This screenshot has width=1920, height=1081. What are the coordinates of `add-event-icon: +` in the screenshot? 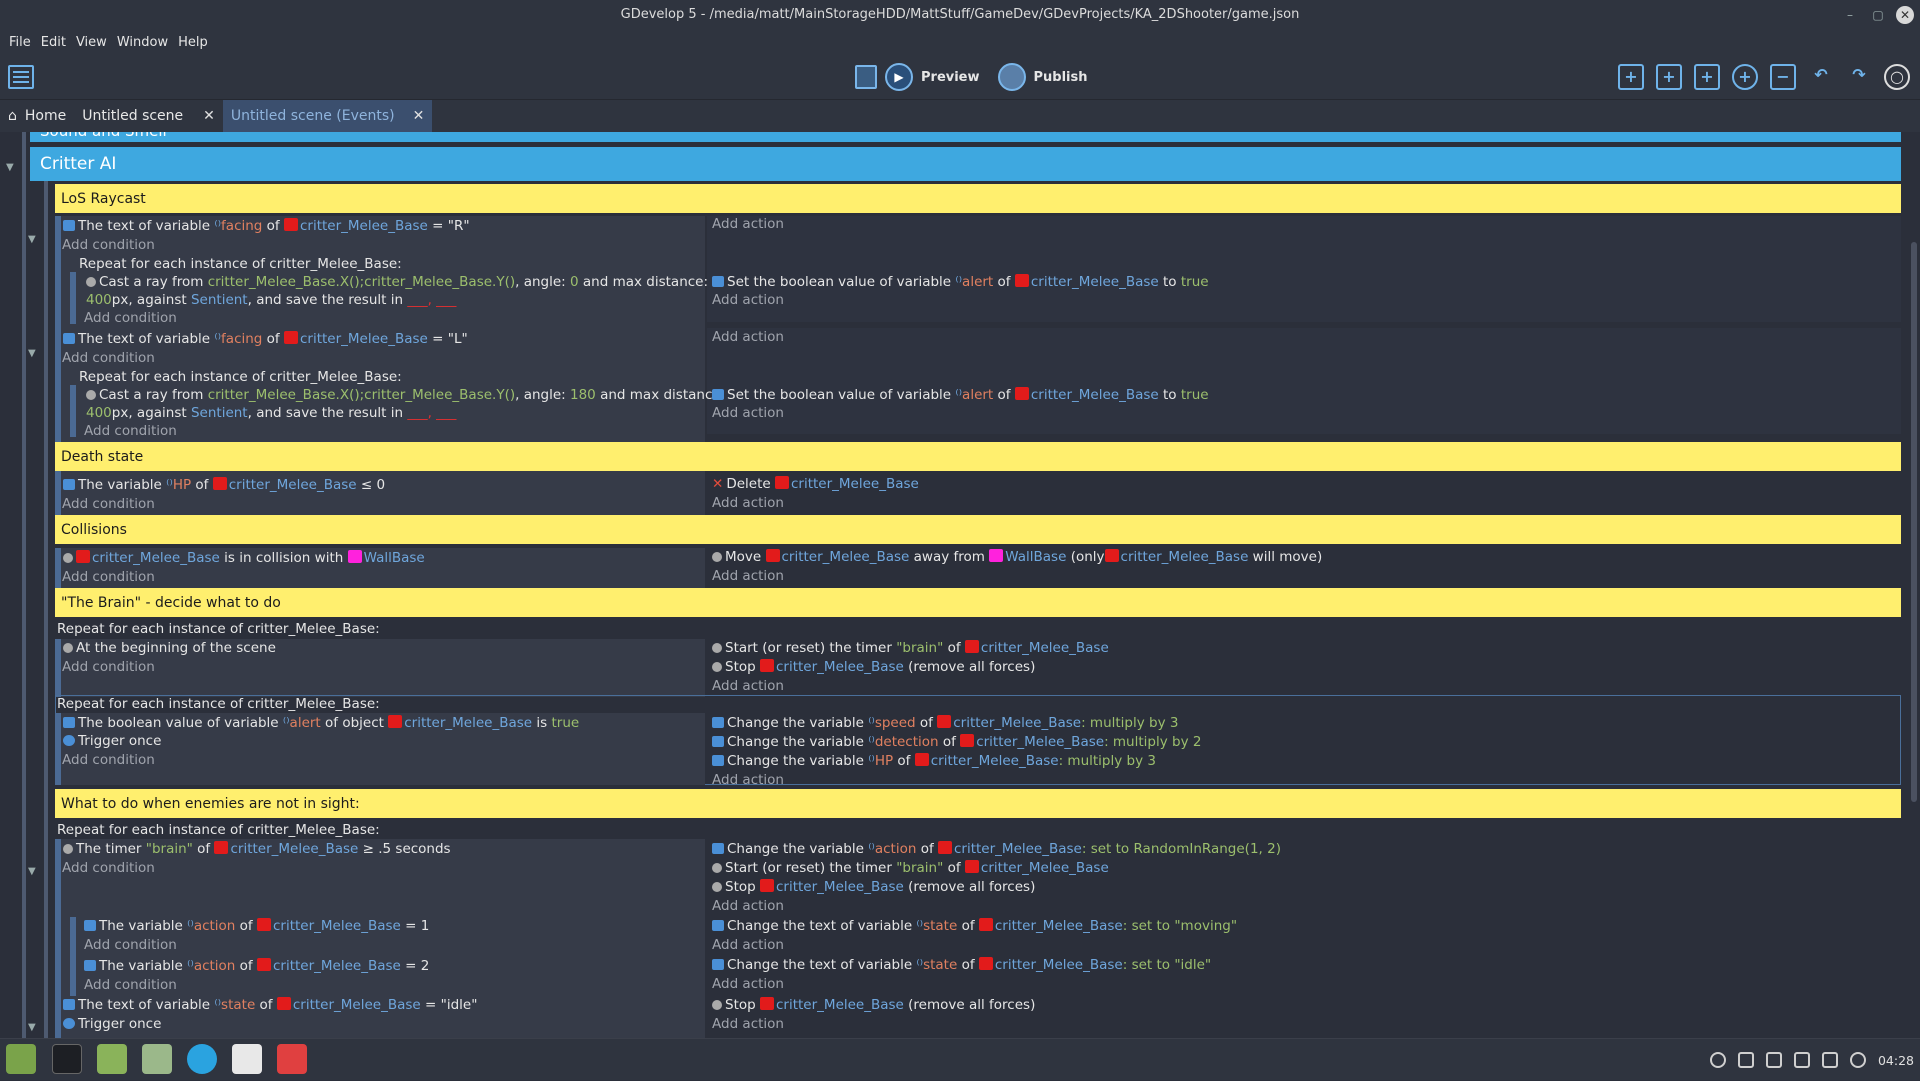 It's located at (1631, 77).